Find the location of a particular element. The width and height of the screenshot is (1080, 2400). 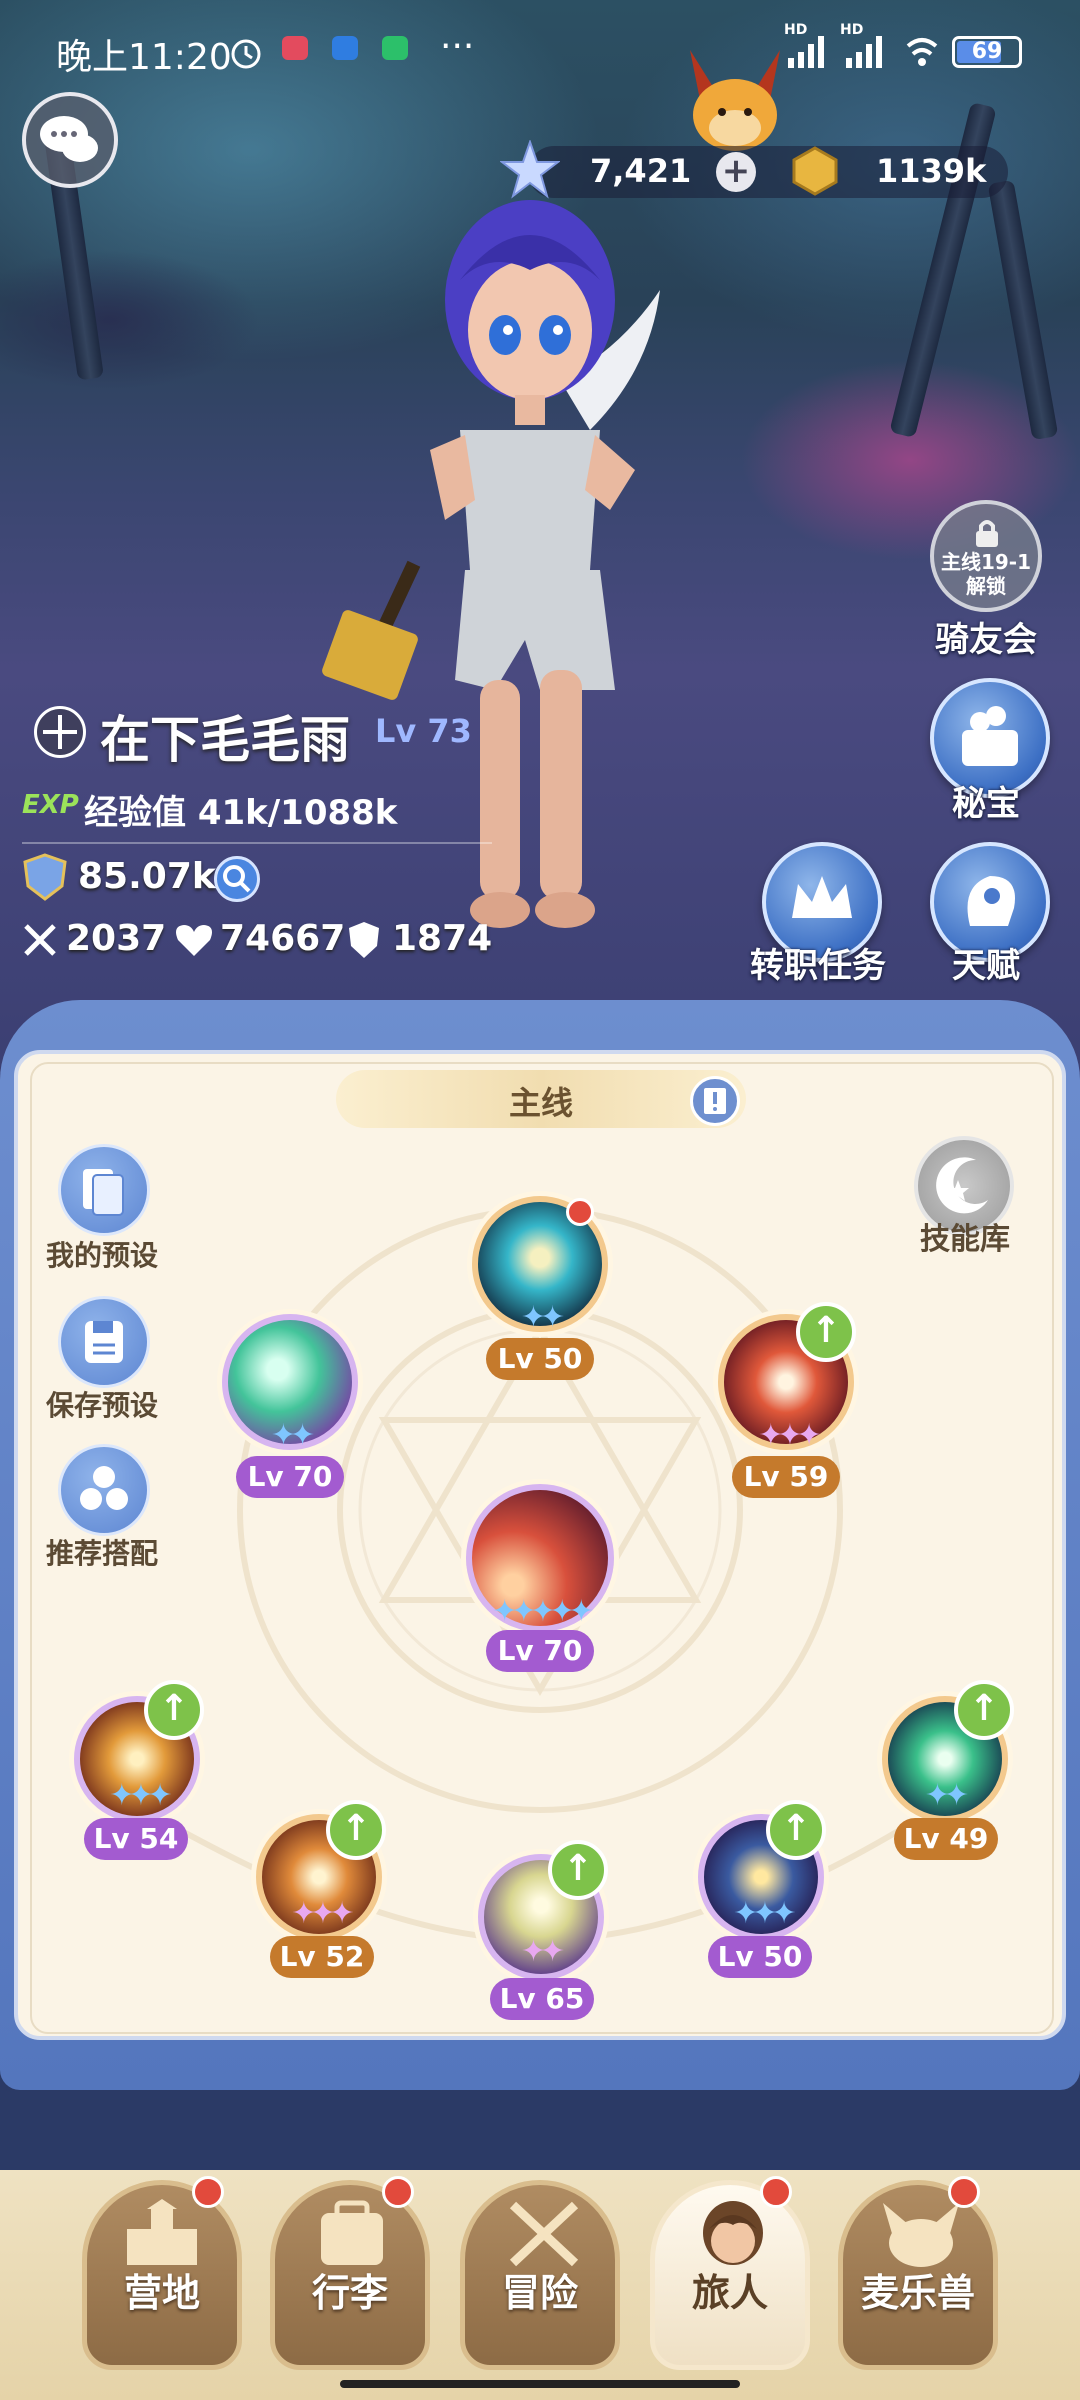

backpack-icon is located at coordinates (352, 2232).